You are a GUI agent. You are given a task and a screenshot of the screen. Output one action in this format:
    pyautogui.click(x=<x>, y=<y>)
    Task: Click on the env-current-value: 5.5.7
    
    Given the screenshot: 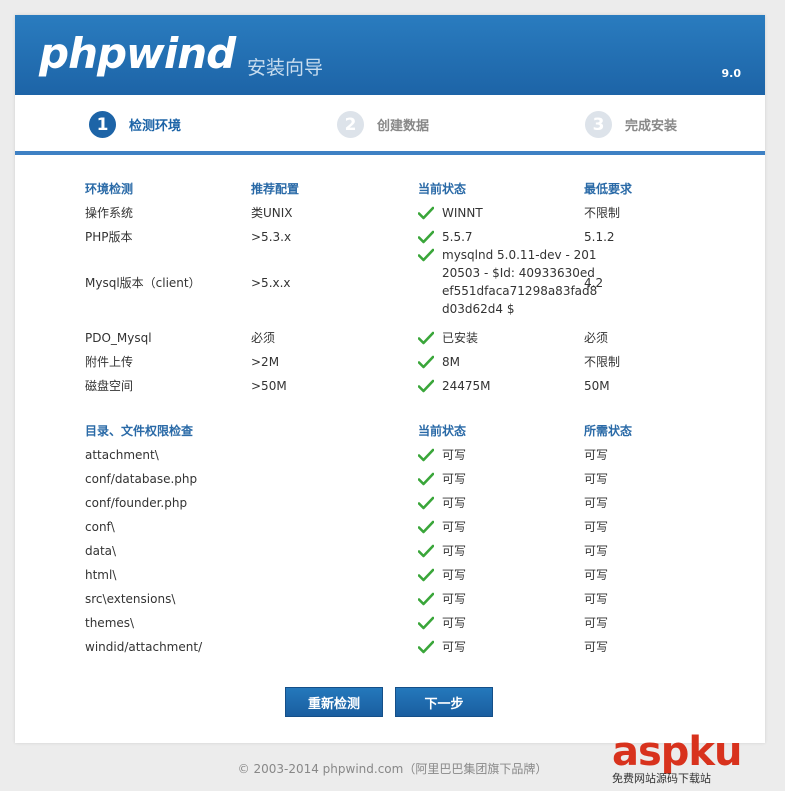 What is the action you would take?
    pyautogui.click(x=457, y=237)
    